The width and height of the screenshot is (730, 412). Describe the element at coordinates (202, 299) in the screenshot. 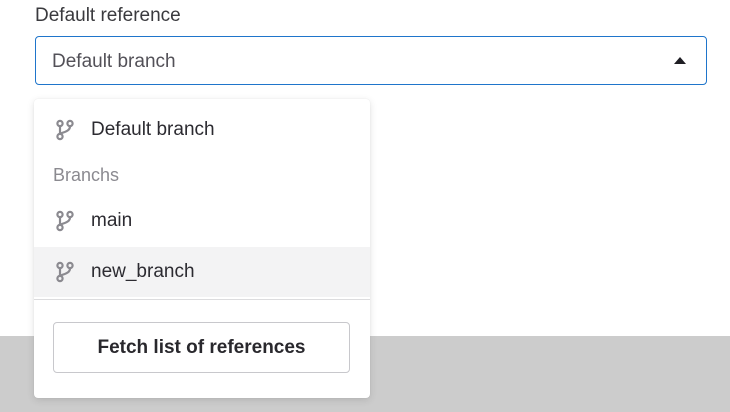

I see `dropdown-divider` at that location.